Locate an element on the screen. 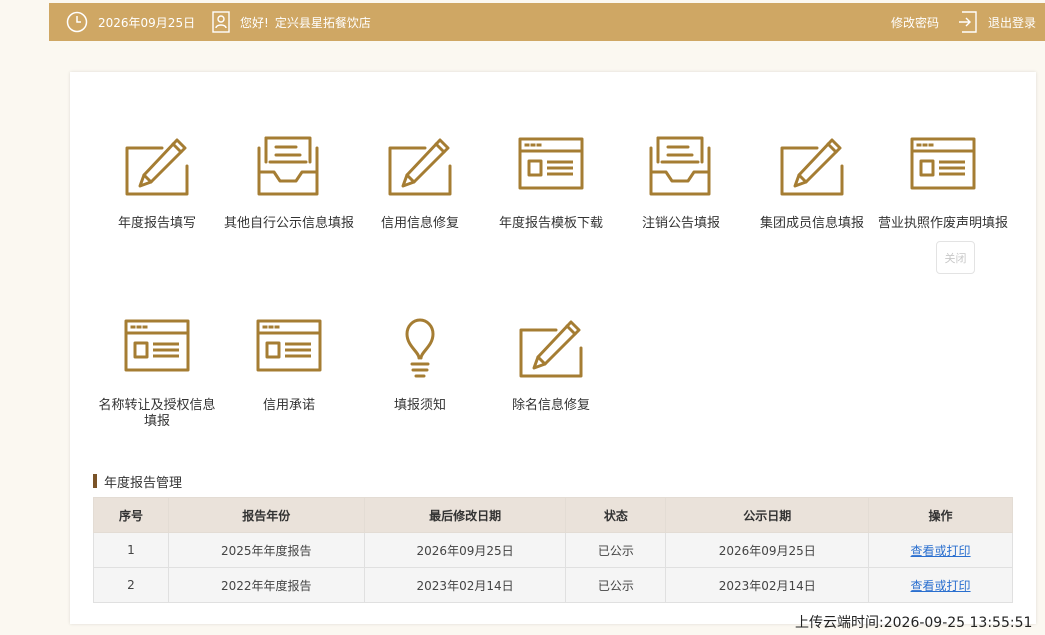 The width and height of the screenshot is (1045, 635). tile-filing-guide: 填报须知 is located at coordinates (420, 366).